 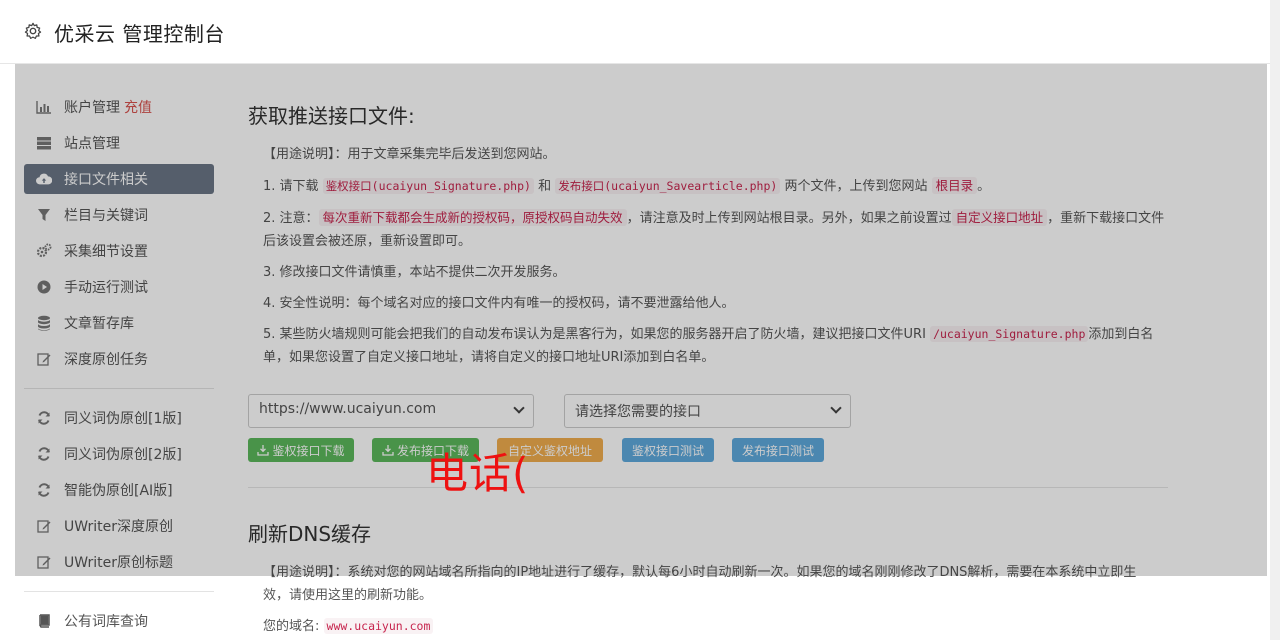 I want to click on sidebar-item-label: 同义词伪原创[2版], so click(x=123, y=455).